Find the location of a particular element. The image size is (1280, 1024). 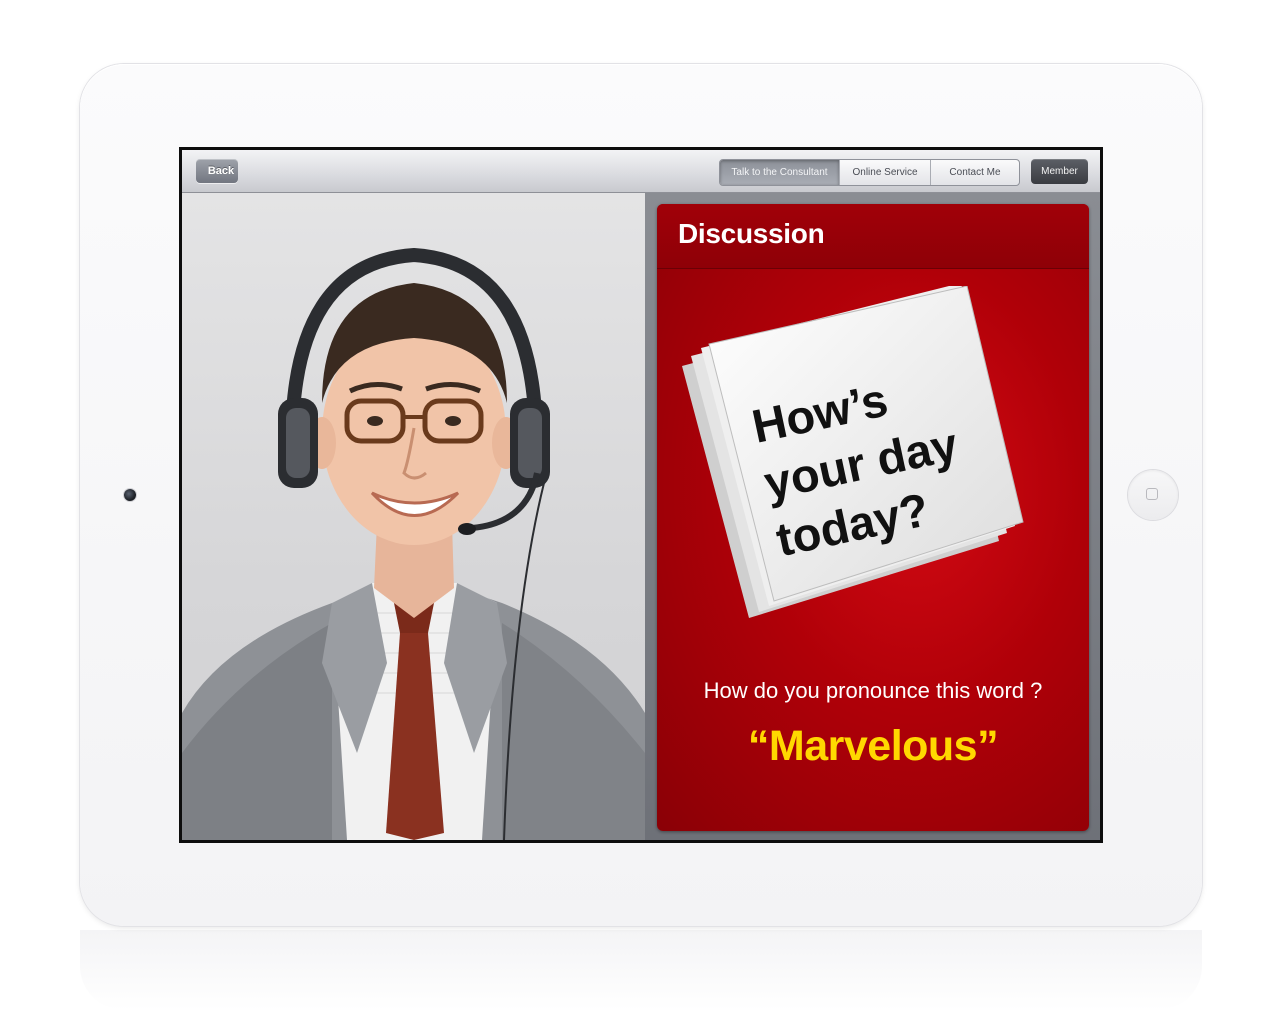

tab-talk-to-the-consultant: Talk to the Consultant is located at coordinates (780, 172).